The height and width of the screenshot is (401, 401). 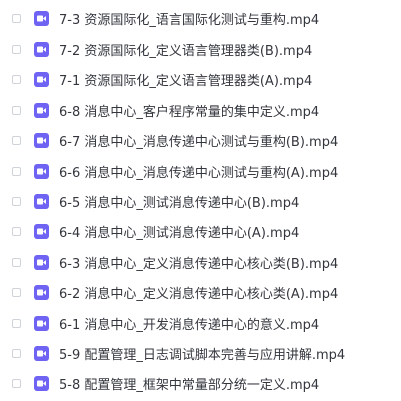 I want to click on file-row: 6-2 消息中心_定义消息传递中心核心类(A).mp4, so click(x=200, y=292).